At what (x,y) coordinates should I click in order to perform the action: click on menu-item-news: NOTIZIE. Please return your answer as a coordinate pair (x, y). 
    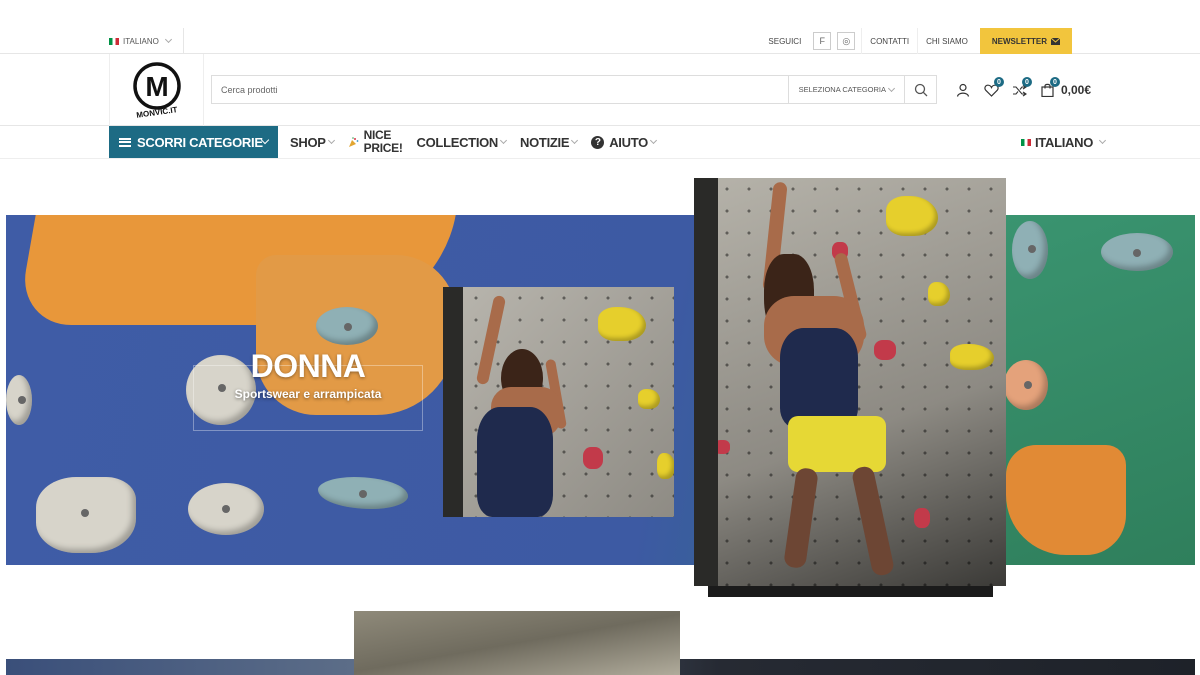
    Looking at the image, I should click on (549, 142).